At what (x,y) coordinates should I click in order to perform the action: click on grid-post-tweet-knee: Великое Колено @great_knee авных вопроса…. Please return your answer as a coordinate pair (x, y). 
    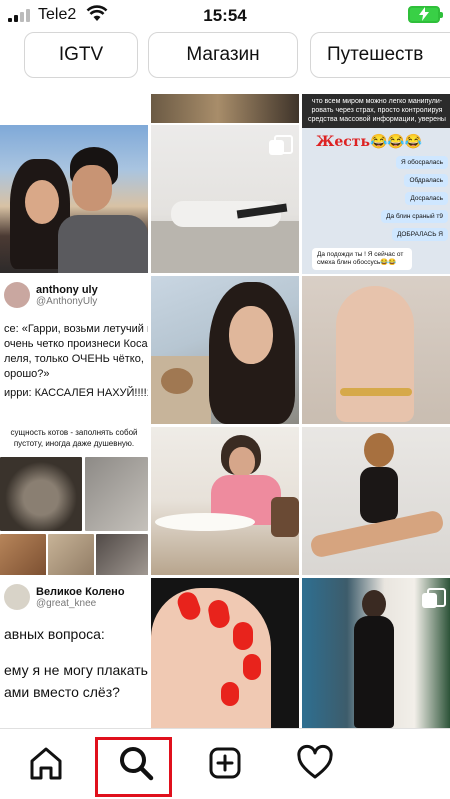
    Looking at the image, I should click on (74, 653).